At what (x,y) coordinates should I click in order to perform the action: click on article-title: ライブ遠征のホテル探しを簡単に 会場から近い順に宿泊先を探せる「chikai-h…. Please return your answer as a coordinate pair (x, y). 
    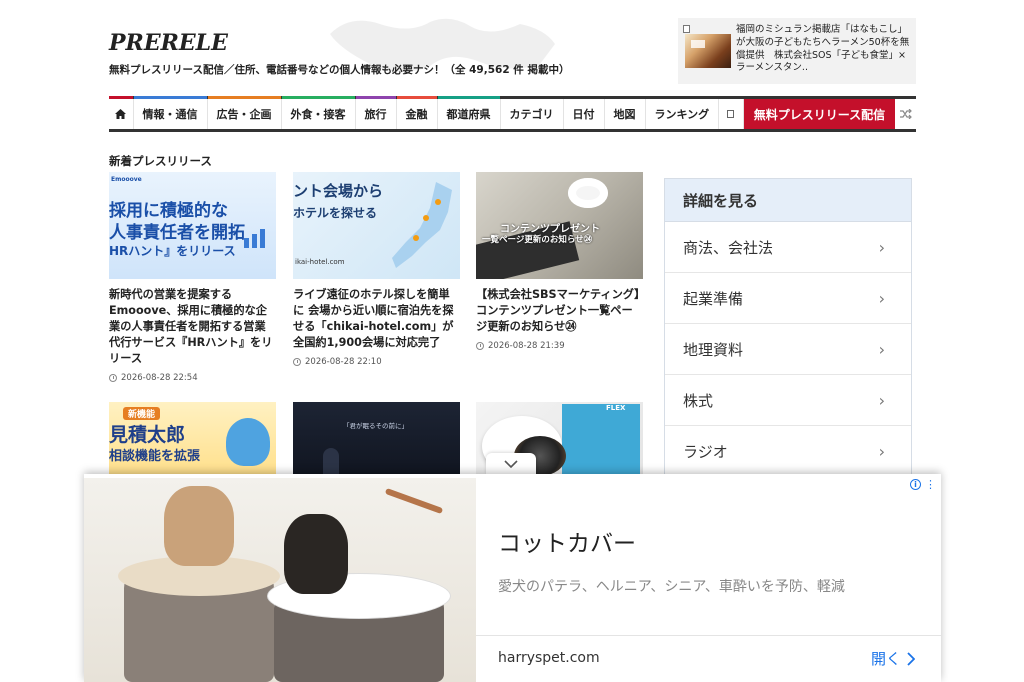
    Looking at the image, I should click on (376, 319).